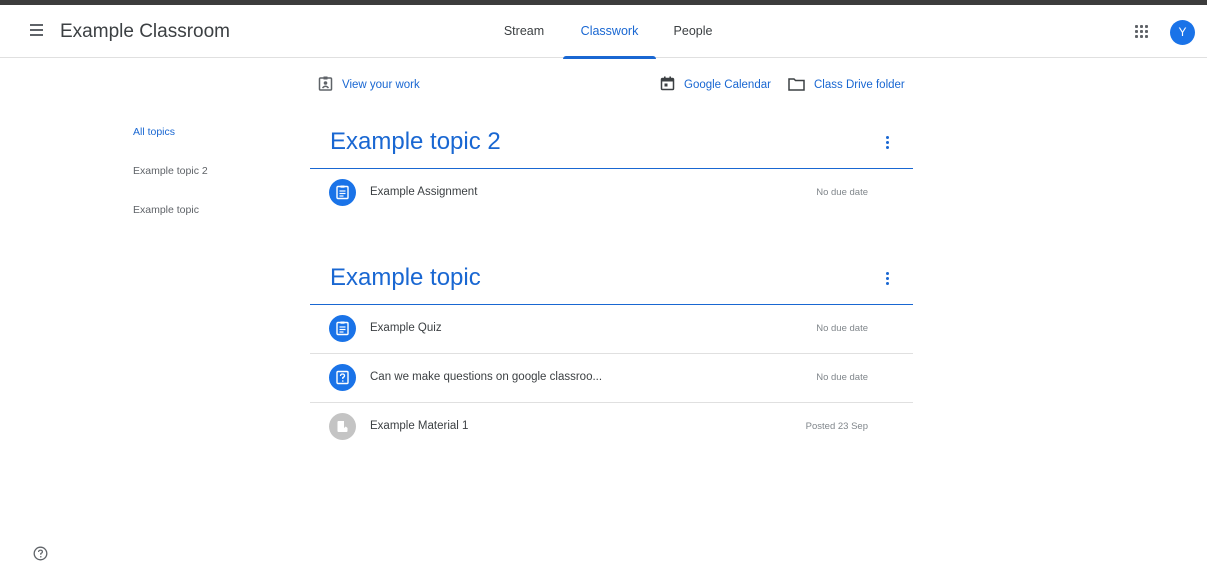 This screenshot has height=567, width=1207. Describe the element at coordinates (611, 283) in the screenshot. I see `topic-header: Example topic` at that location.